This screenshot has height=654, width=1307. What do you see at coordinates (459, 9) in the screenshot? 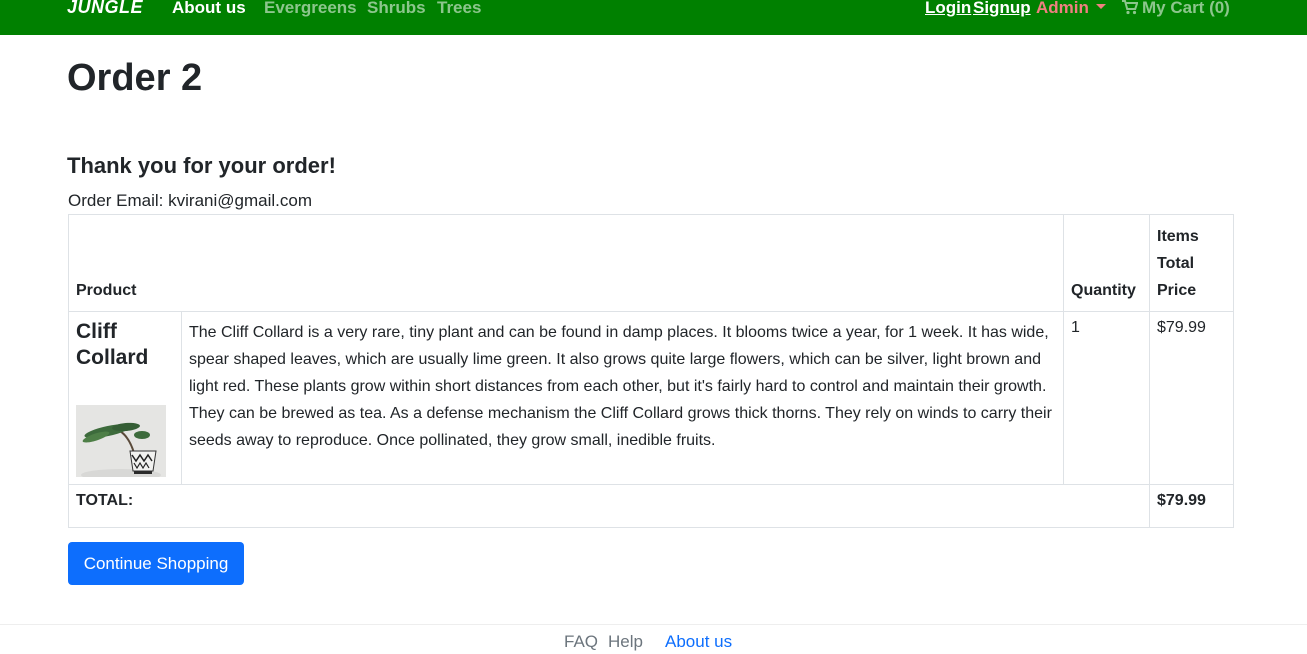
I see `nav-trees: Trees` at bounding box center [459, 9].